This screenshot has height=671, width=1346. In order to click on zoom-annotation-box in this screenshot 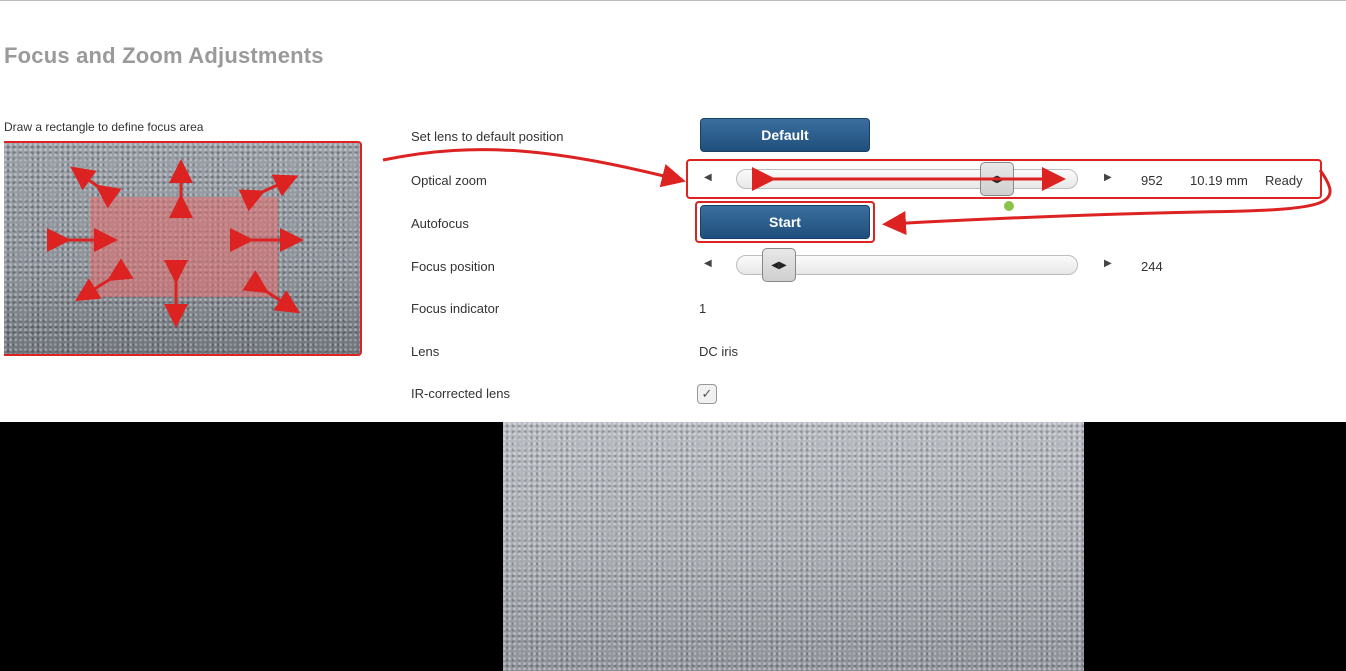, I will do `click(1004, 179)`.